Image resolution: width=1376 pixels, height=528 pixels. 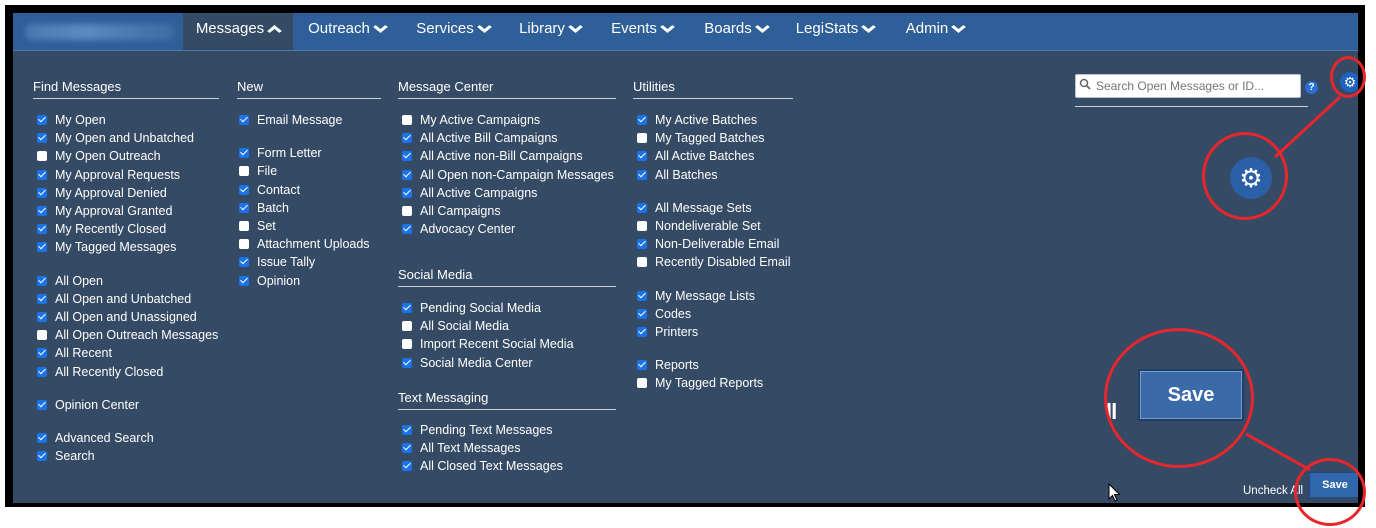 What do you see at coordinates (461, 448) in the screenshot?
I see `menu-item: All Text Messages` at bounding box center [461, 448].